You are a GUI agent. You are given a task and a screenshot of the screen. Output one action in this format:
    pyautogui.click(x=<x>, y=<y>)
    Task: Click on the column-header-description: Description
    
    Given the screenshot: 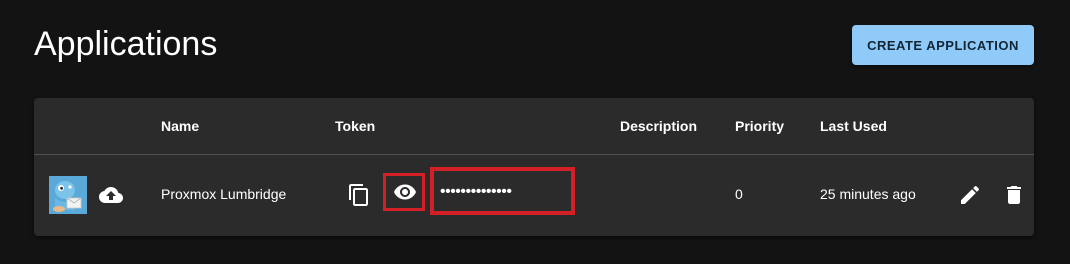 What is the action you would take?
    pyautogui.click(x=659, y=126)
    